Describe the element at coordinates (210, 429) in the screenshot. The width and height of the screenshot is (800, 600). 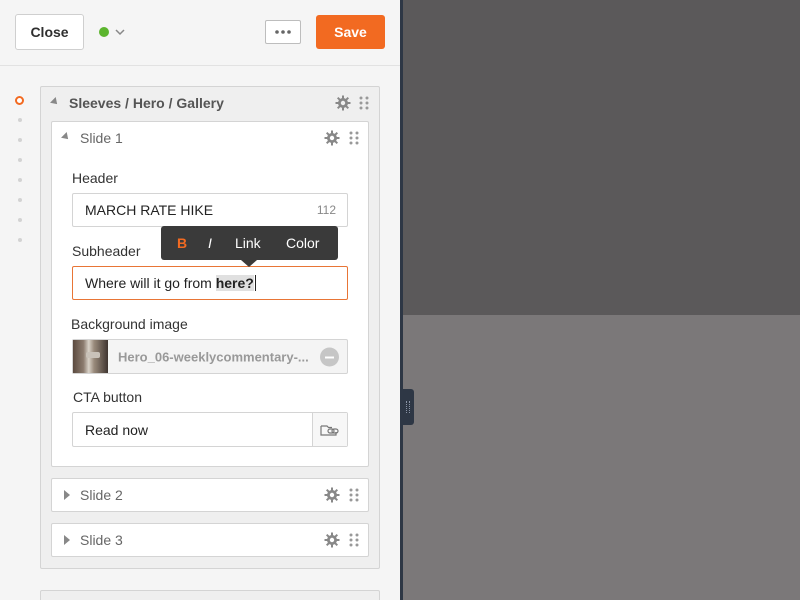
I see `cta-input: Read now` at that location.